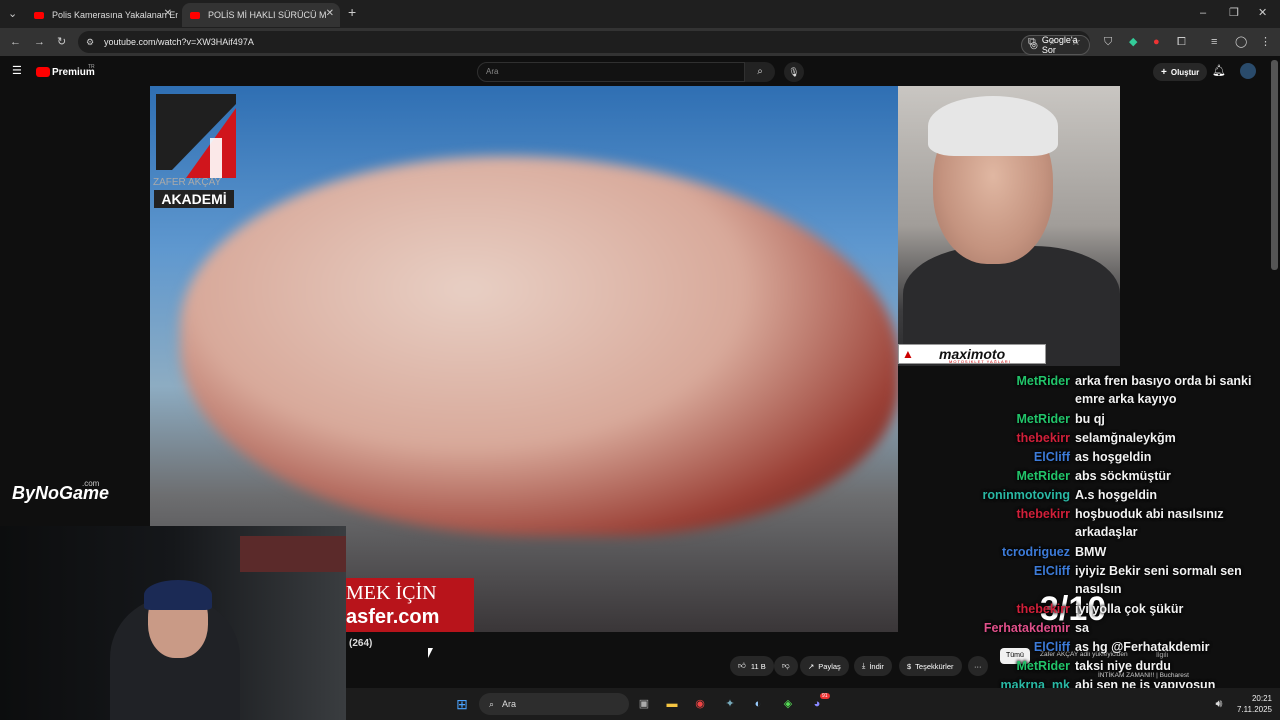 The width and height of the screenshot is (1280, 720). Describe the element at coordinates (509, 704) in the screenshot. I see `taskbar-search-label: Ara` at that location.